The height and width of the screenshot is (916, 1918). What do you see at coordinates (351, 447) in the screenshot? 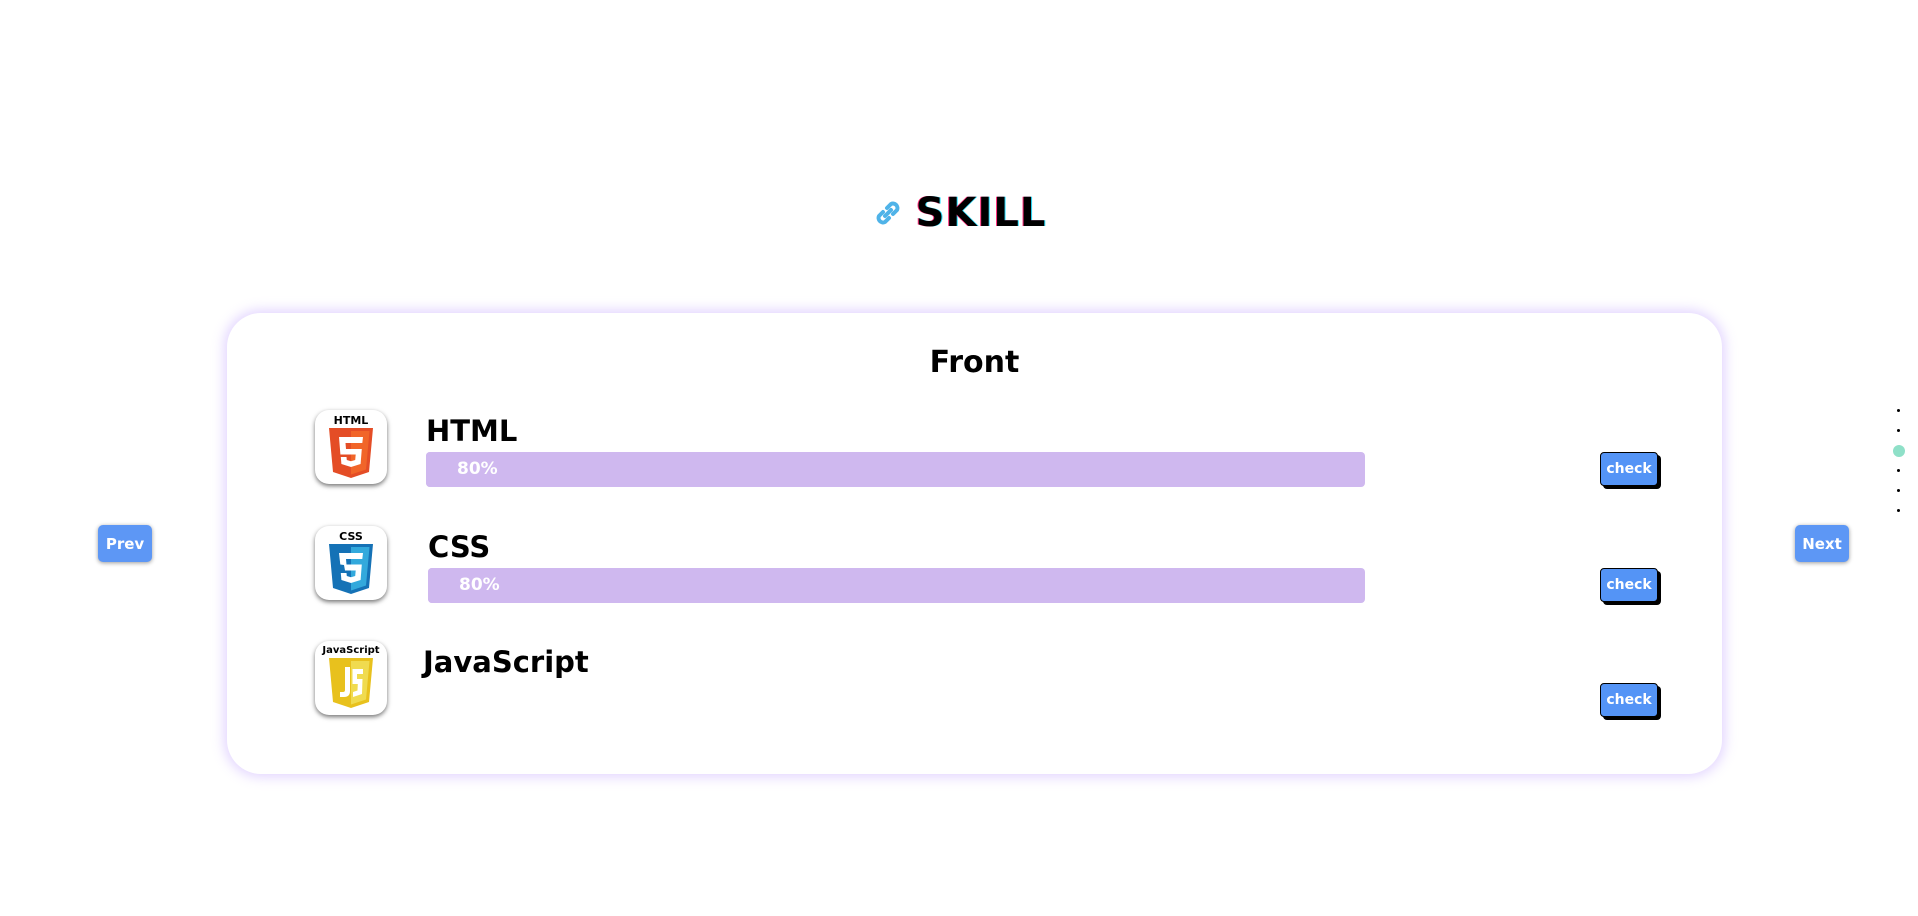
I see `html5-logo-icon: HTML` at bounding box center [351, 447].